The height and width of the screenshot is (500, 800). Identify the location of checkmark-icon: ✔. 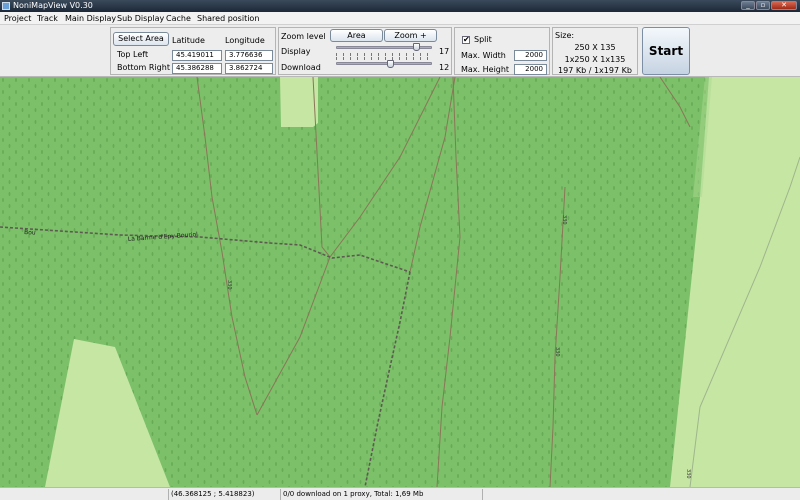
(466, 39).